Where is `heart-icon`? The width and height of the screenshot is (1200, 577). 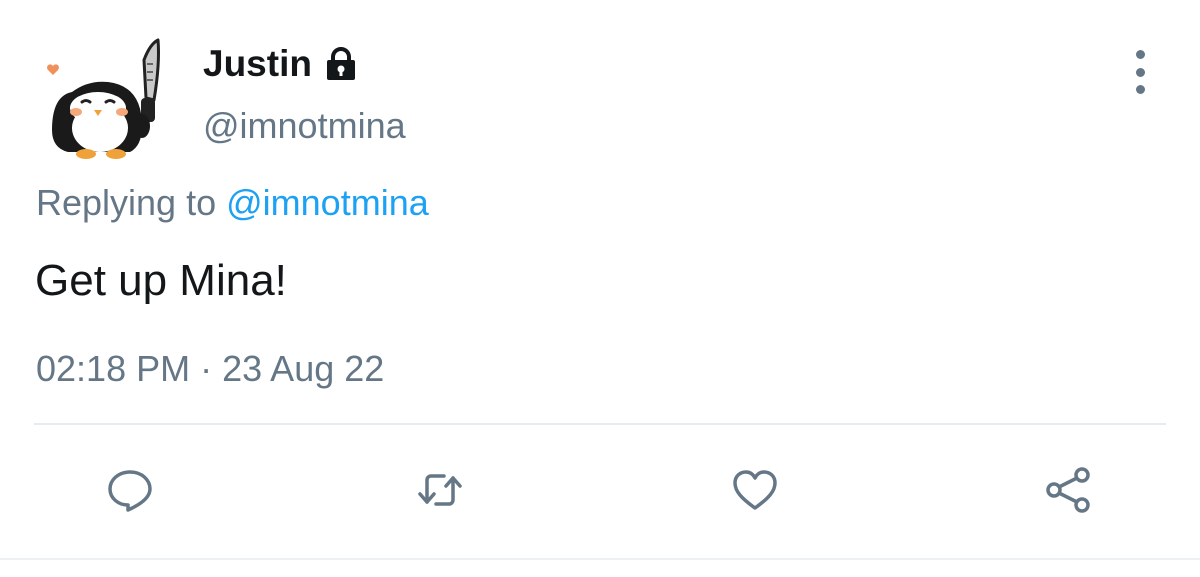
heart-icon is located at coordinates (755, 490).